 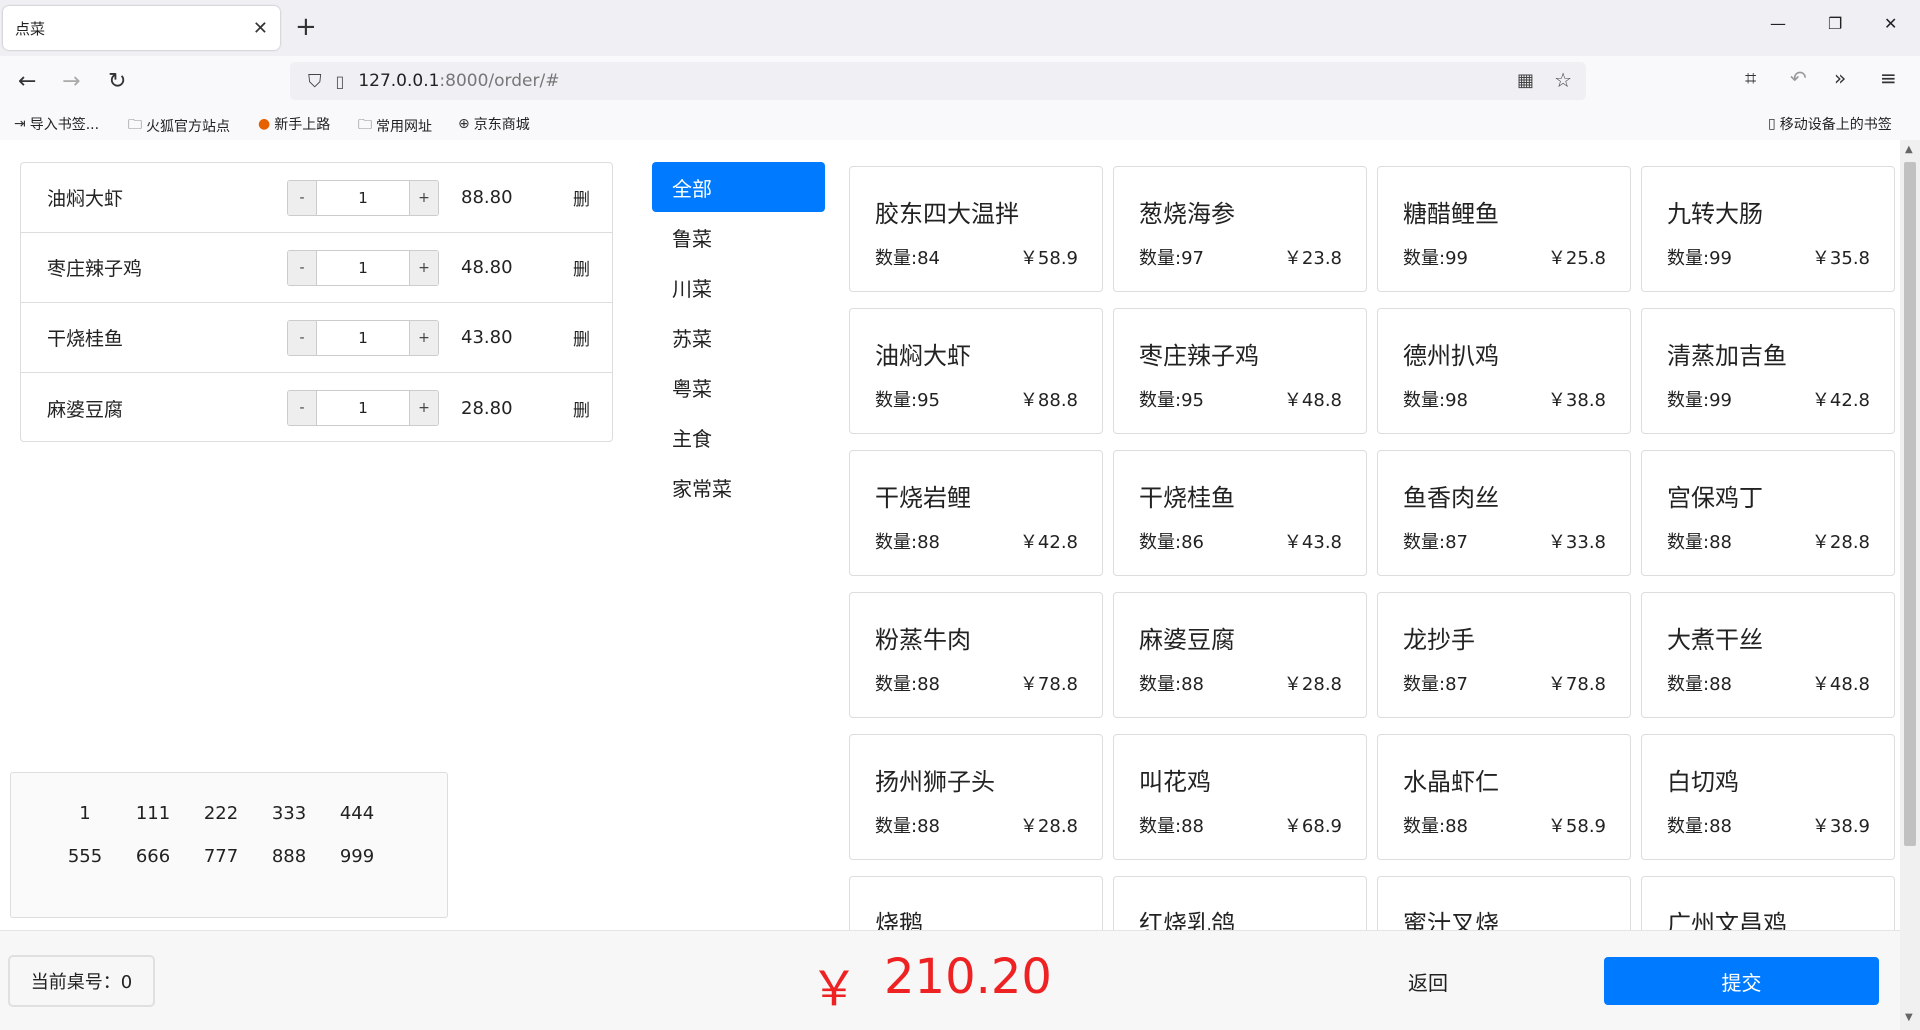 What do you see at coordinates (976, 797) in the screenshot?
I see `dish-card: 扬州狮子头 数量:88 ￥28.8` at bounding box center [976, 797].